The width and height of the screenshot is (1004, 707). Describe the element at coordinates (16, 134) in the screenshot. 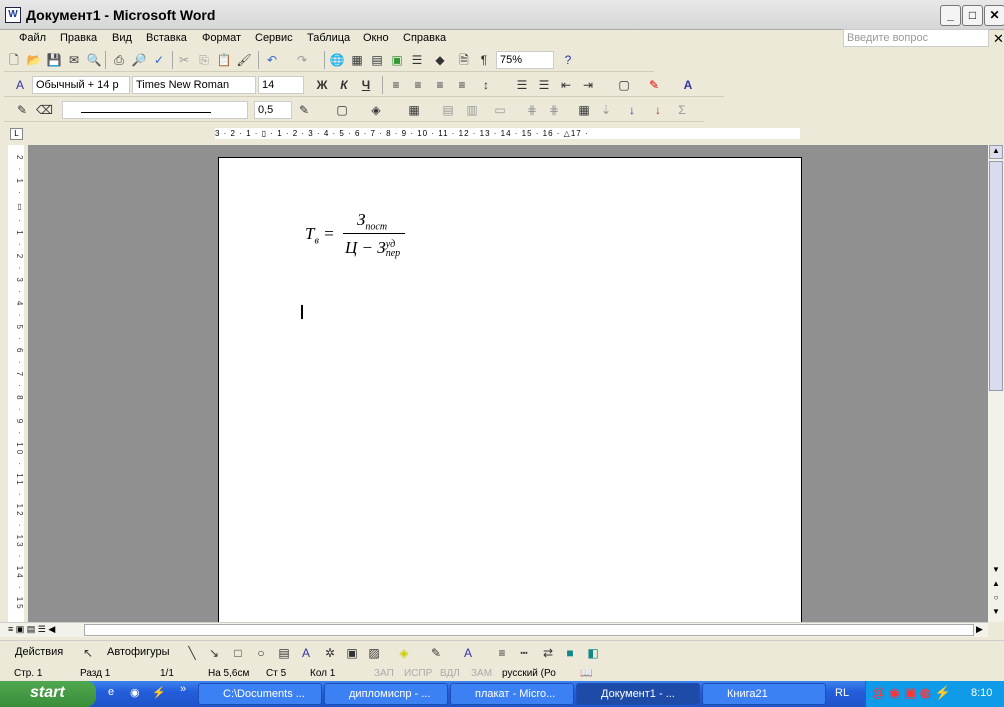

I see `tab-selector: L` at that location.